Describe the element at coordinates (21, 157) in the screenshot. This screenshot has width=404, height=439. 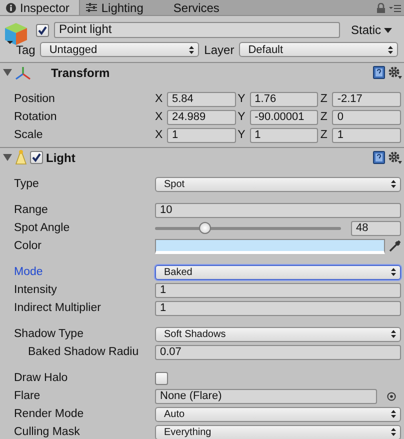
I see `light-cone-icon` at that location.